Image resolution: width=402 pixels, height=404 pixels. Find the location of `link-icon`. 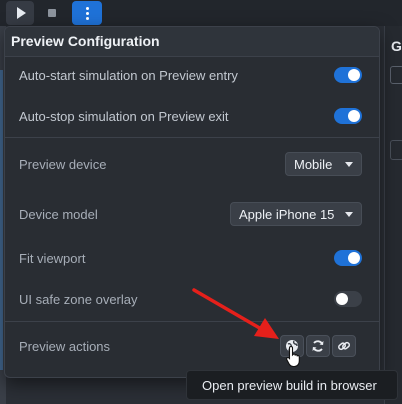

link-icon is located at coordinates (344, 346).